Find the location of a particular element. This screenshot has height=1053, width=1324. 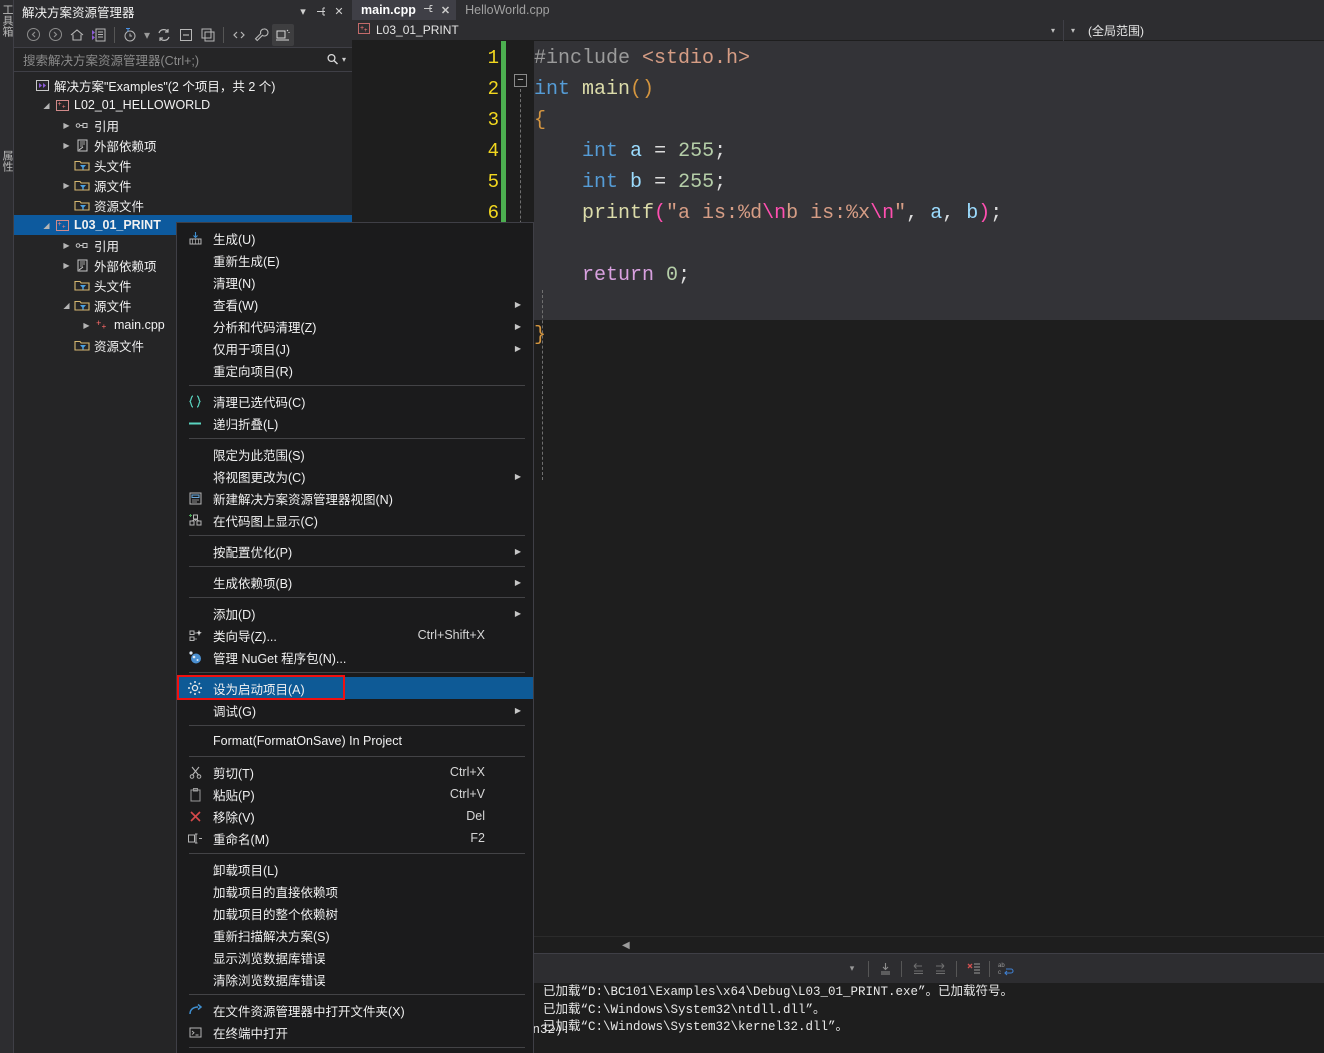

go-to-next-message-icon is located at coordinates (940, 969).